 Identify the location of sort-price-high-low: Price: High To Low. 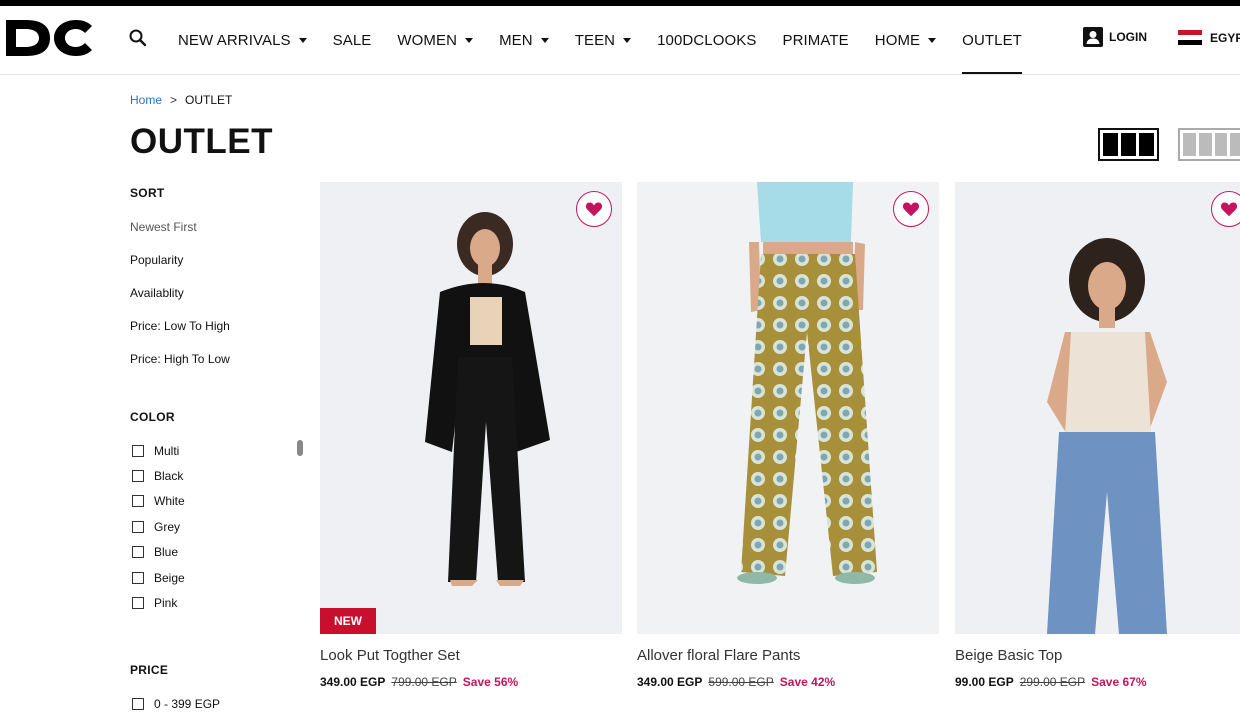
(220, 368).